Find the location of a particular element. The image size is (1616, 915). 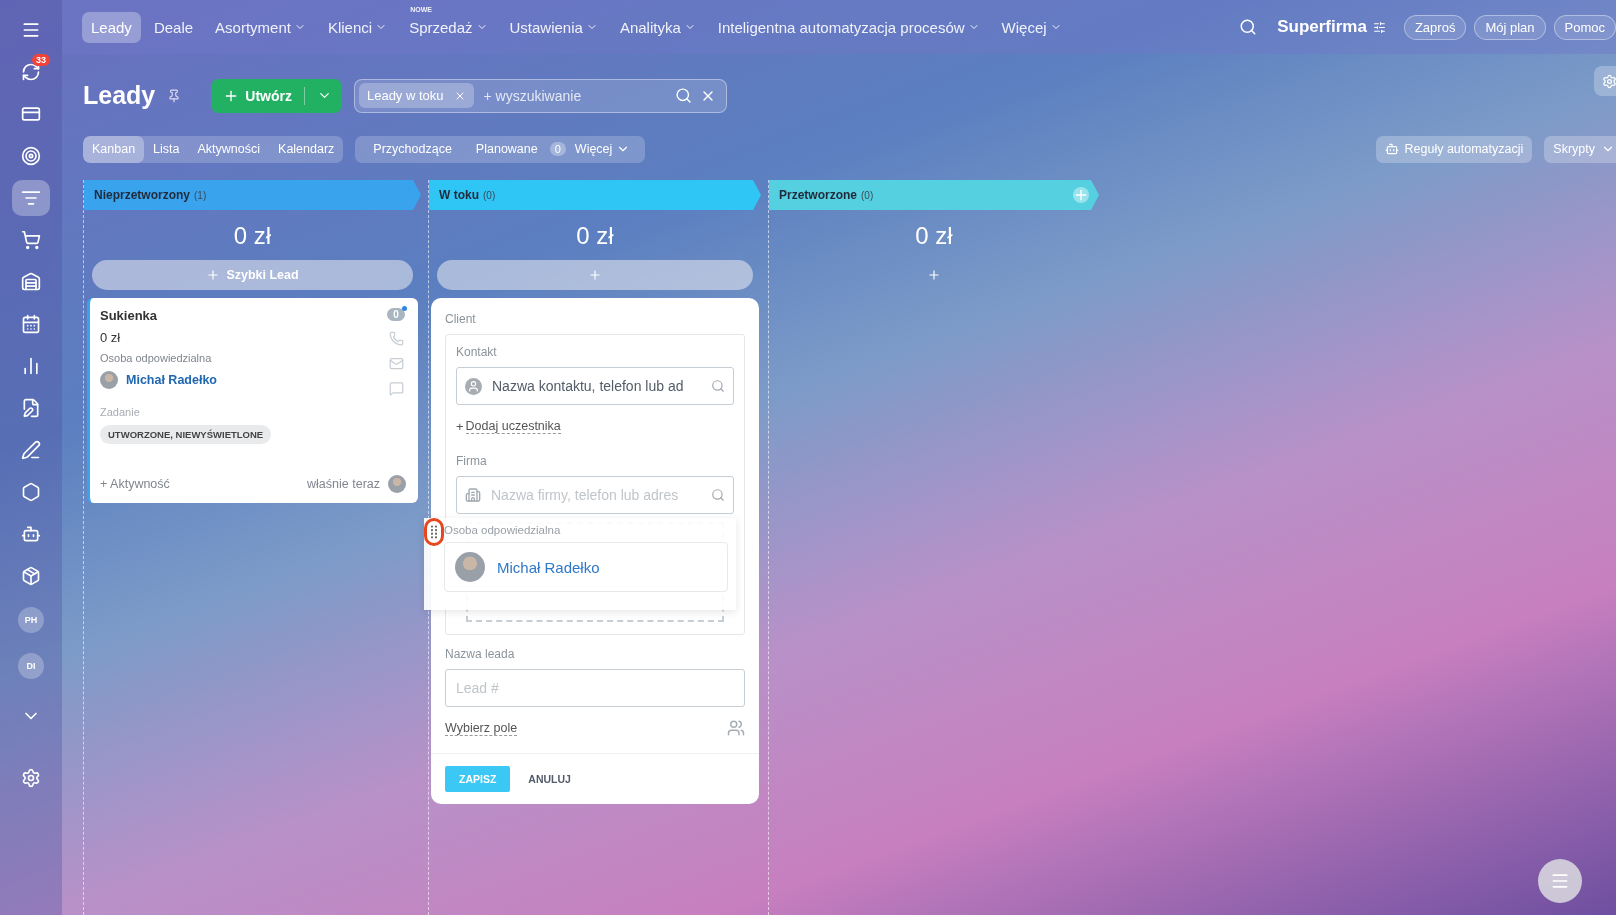

card-title: Sukienka is located at coordinates (129, 315).